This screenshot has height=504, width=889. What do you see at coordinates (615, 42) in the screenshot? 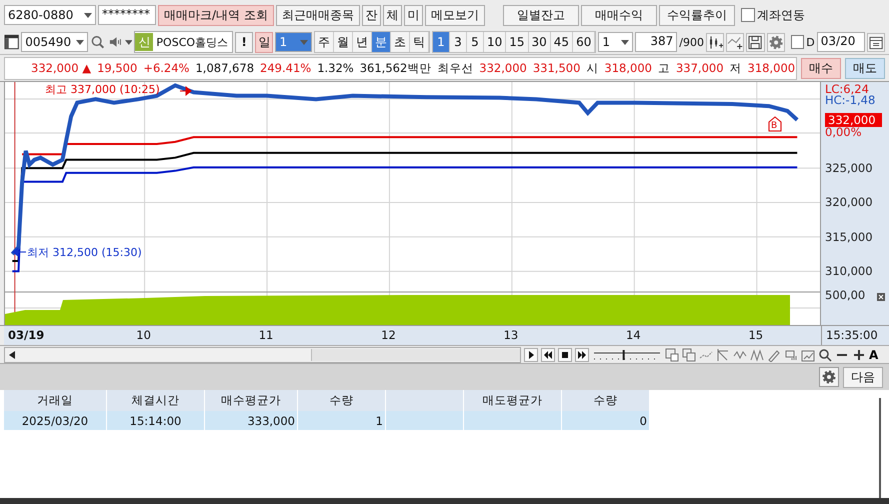
I see `interval-combo: 1` at bounding box center [615, 42].